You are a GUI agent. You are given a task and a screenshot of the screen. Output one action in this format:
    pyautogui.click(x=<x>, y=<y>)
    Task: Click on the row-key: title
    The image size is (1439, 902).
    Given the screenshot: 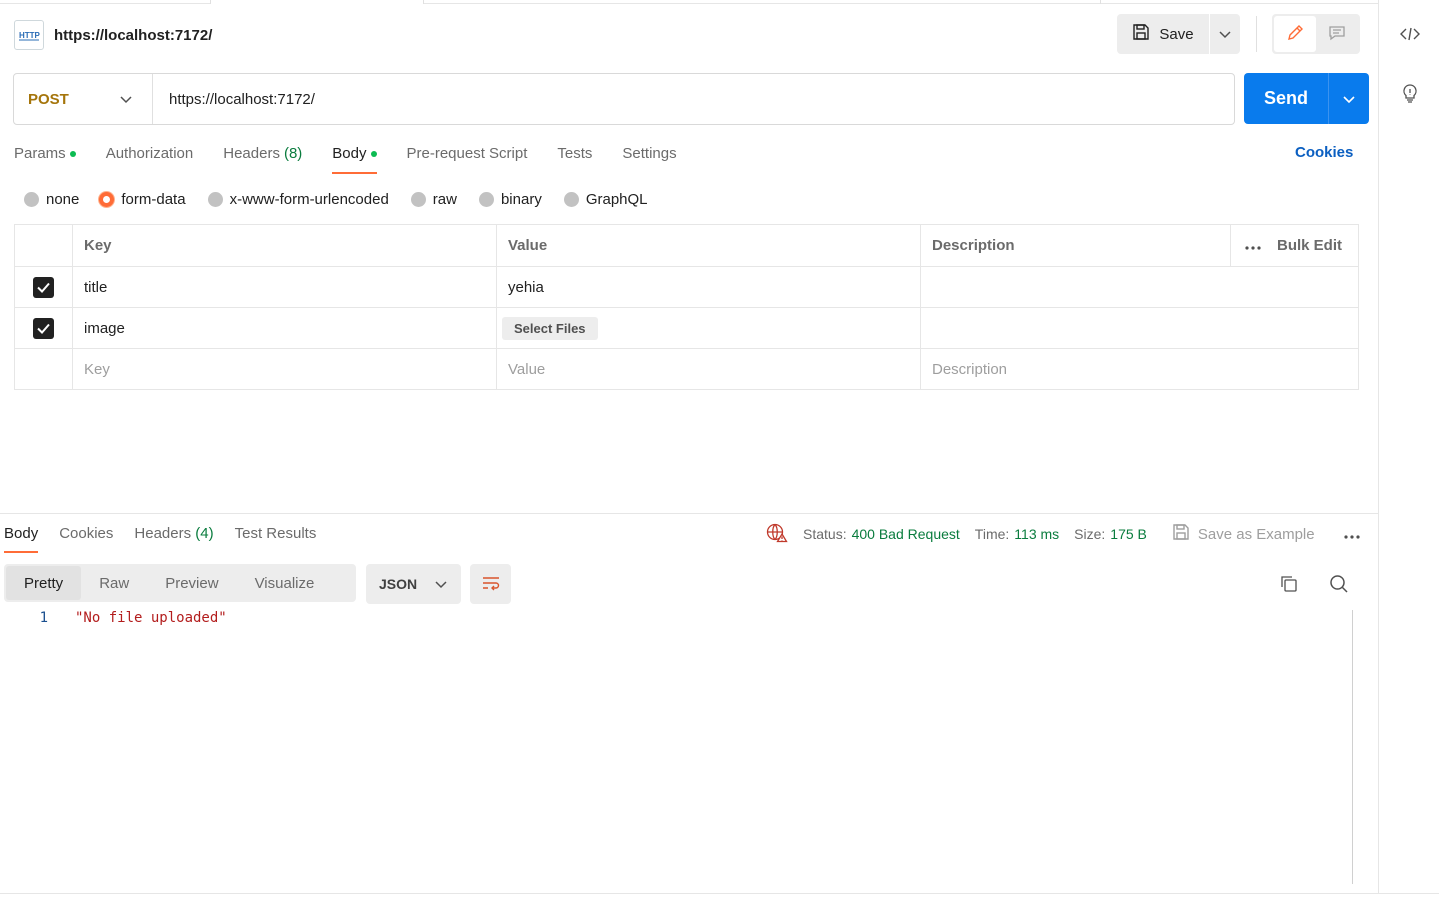 What is the action you would take?
    pyautogui.click(x=284, y=287)
    